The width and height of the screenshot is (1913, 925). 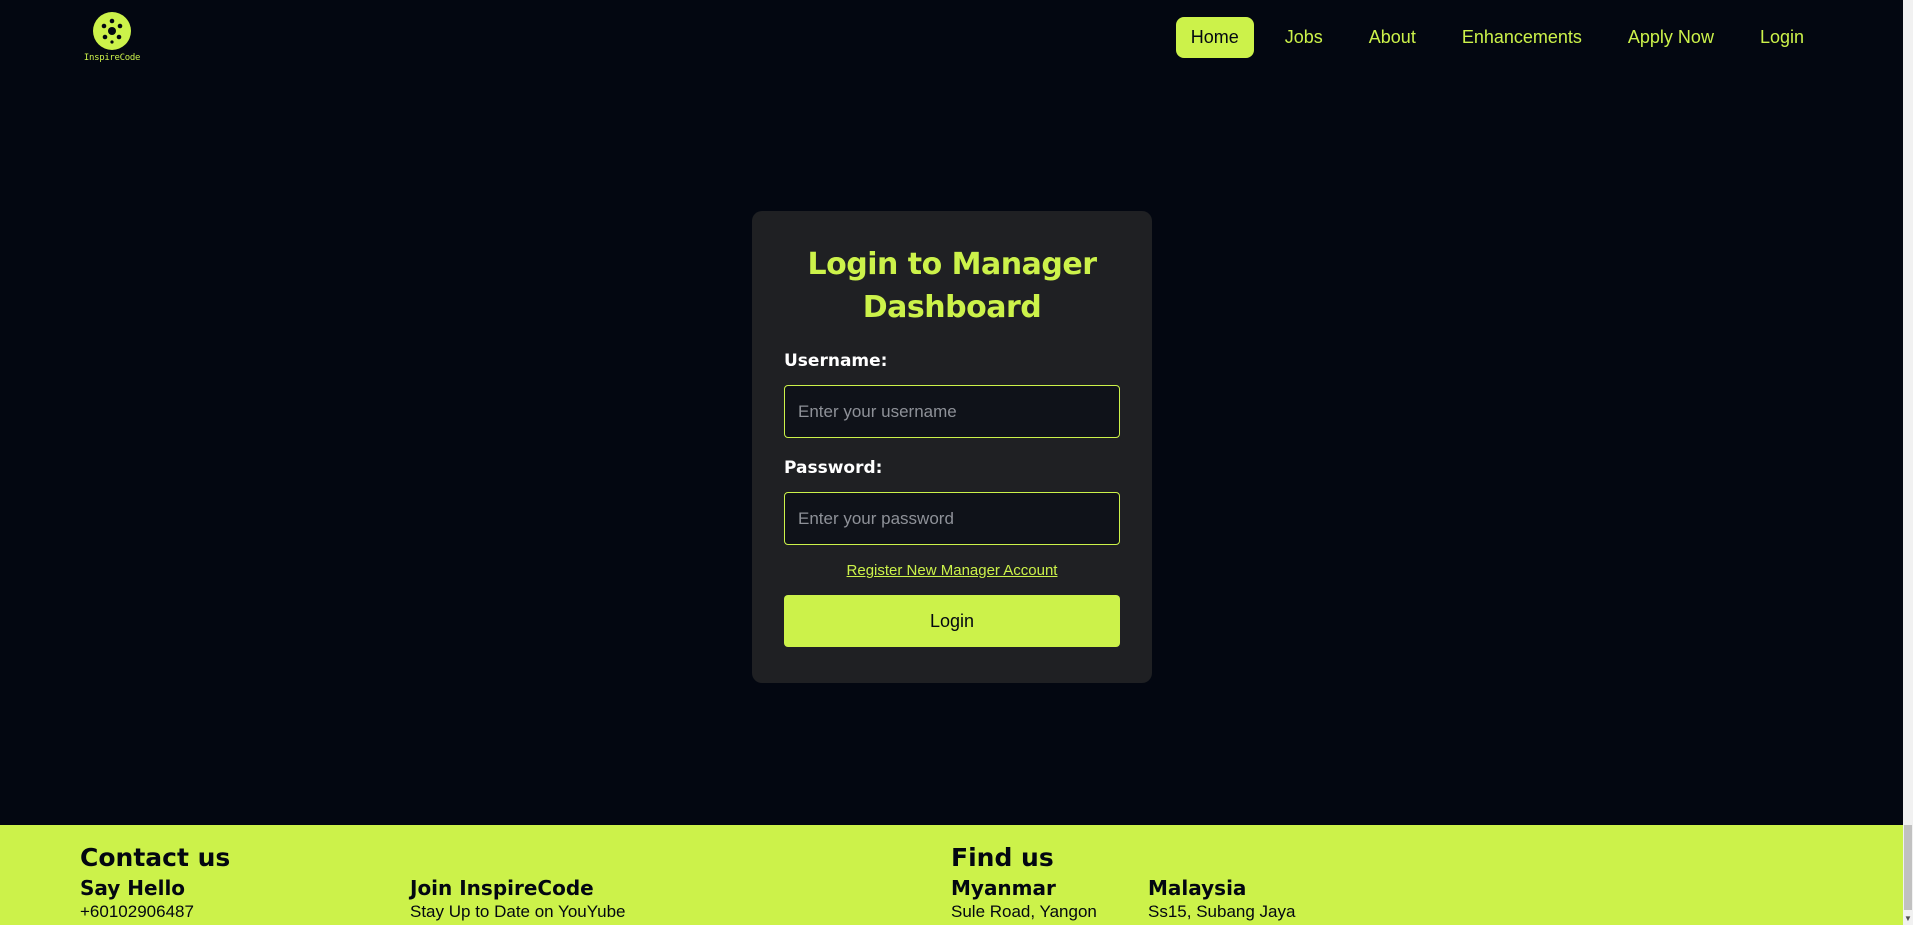 I want to click on page-scrollbar: ▼, so click(x=1908, y=462).